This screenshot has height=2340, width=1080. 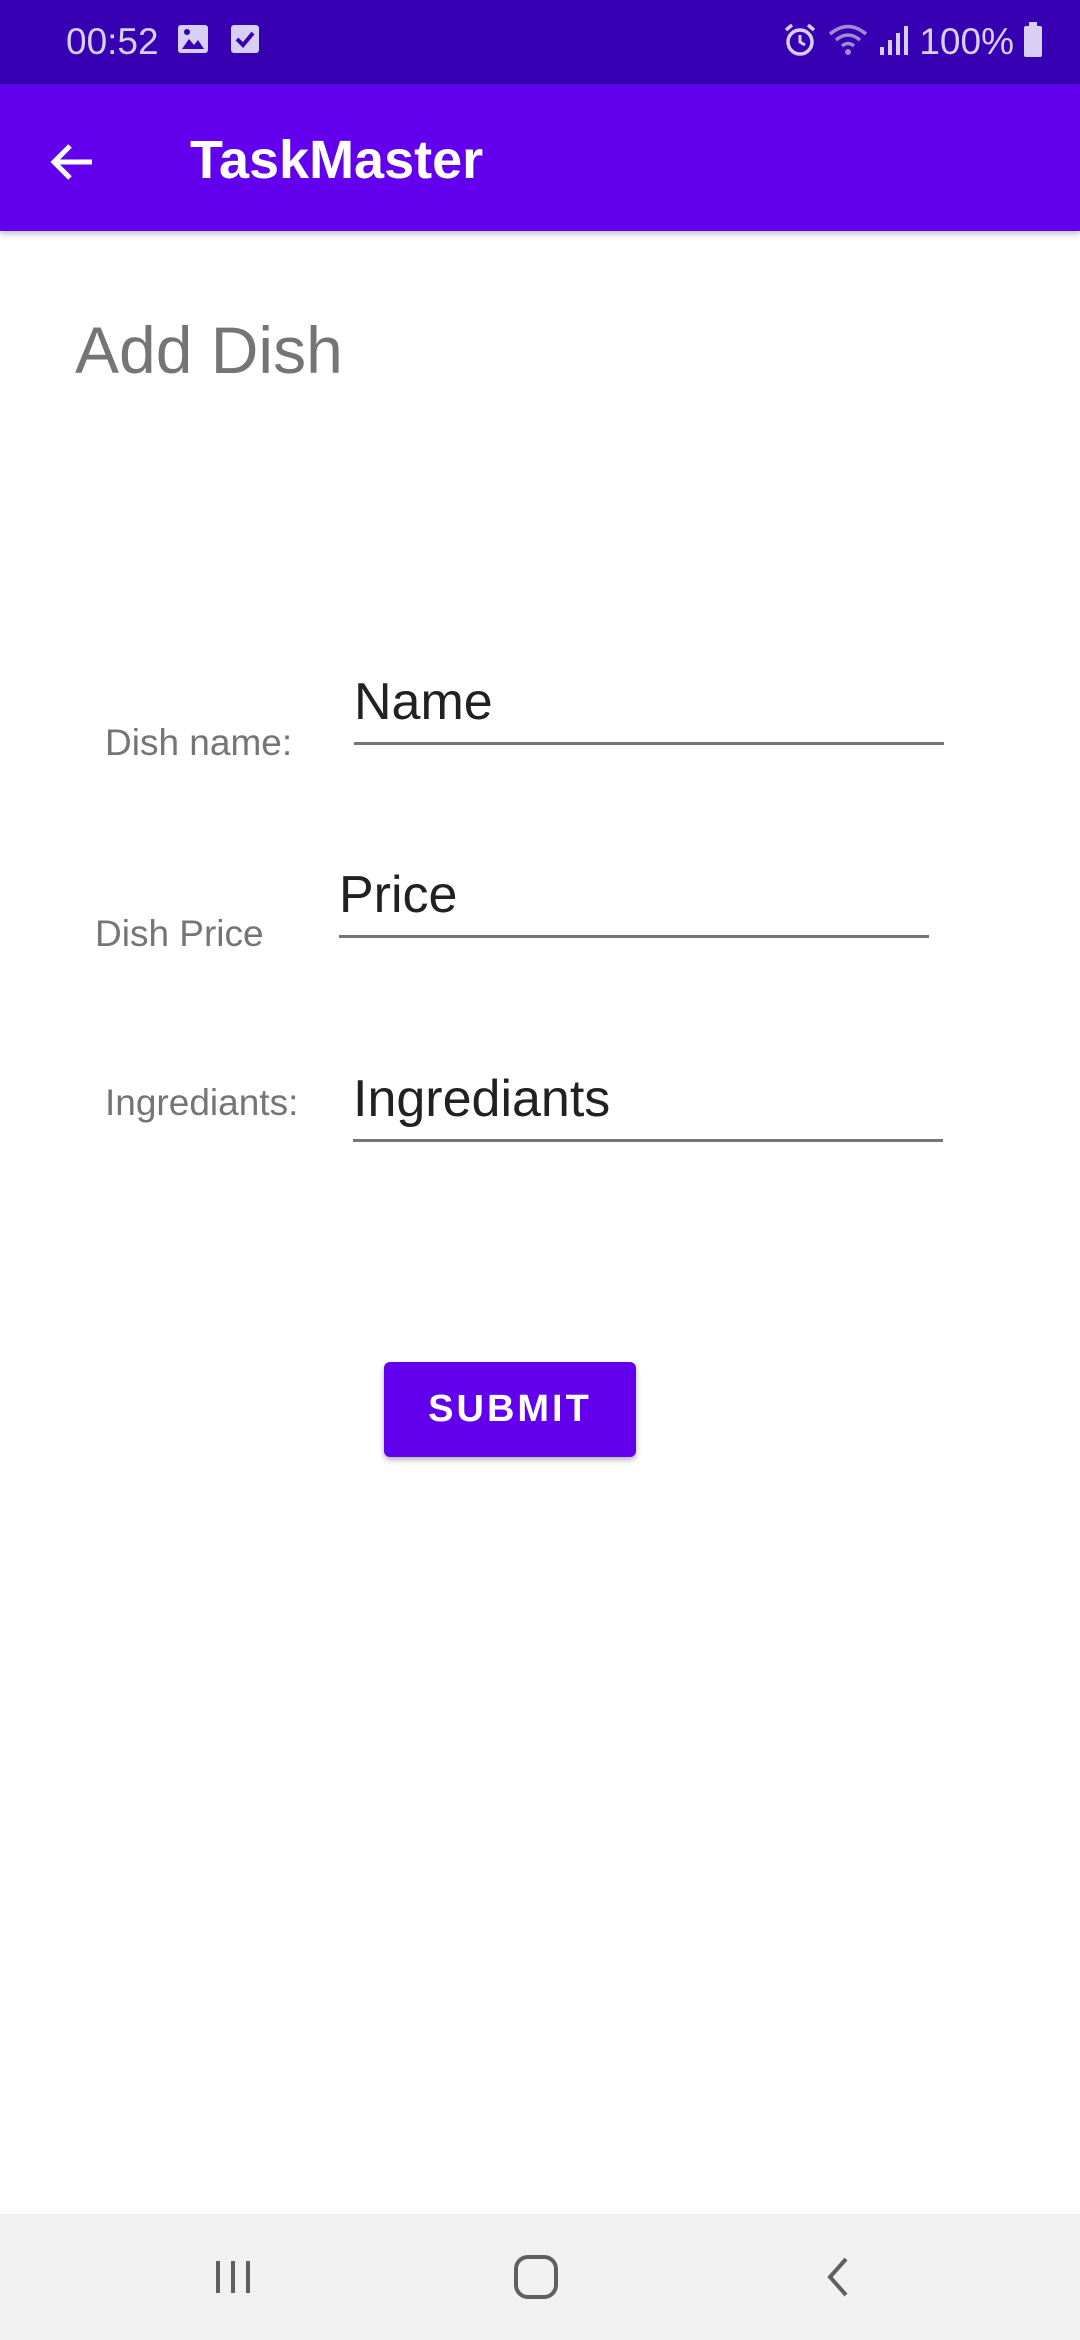 I want to click on recents-icon, so click(x=233, y=2277).